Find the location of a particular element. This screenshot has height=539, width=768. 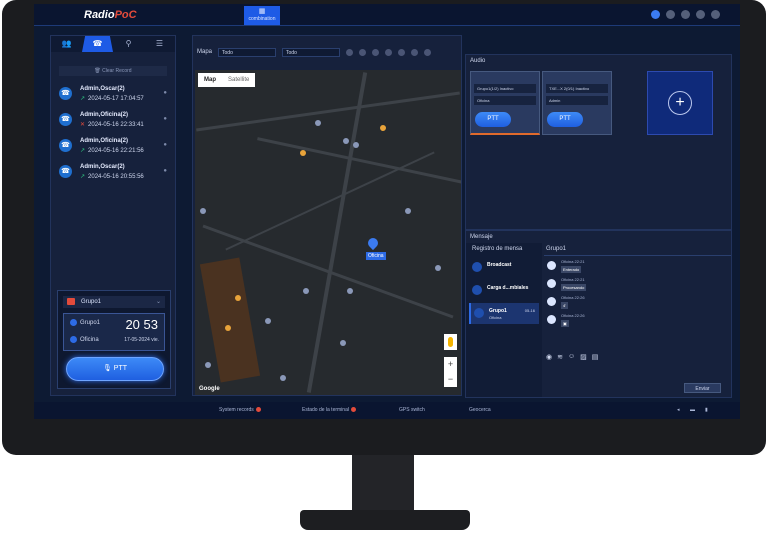

chat-message: Oficina 22:21 Enterado is located at coordinates (637, 266).